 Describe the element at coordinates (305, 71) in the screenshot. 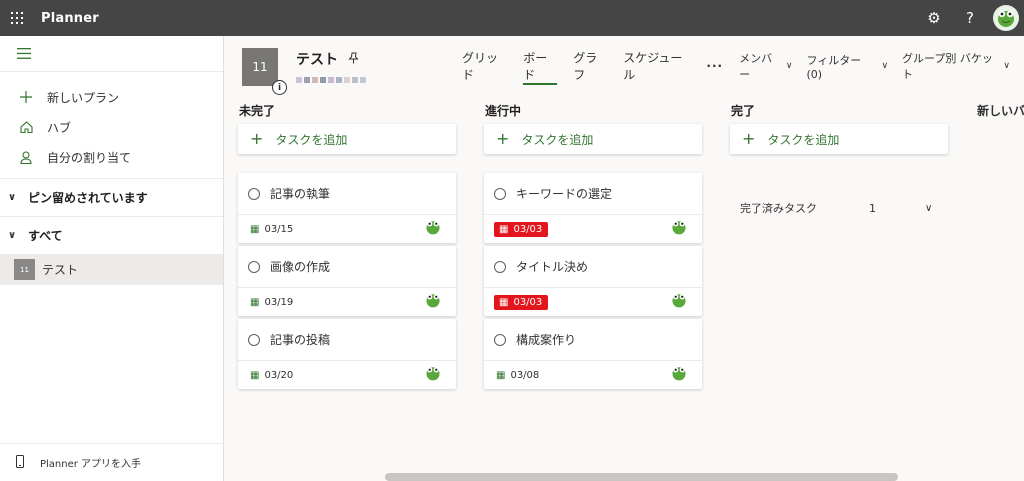

I see `plan-header: 11 i テスト` at that location.